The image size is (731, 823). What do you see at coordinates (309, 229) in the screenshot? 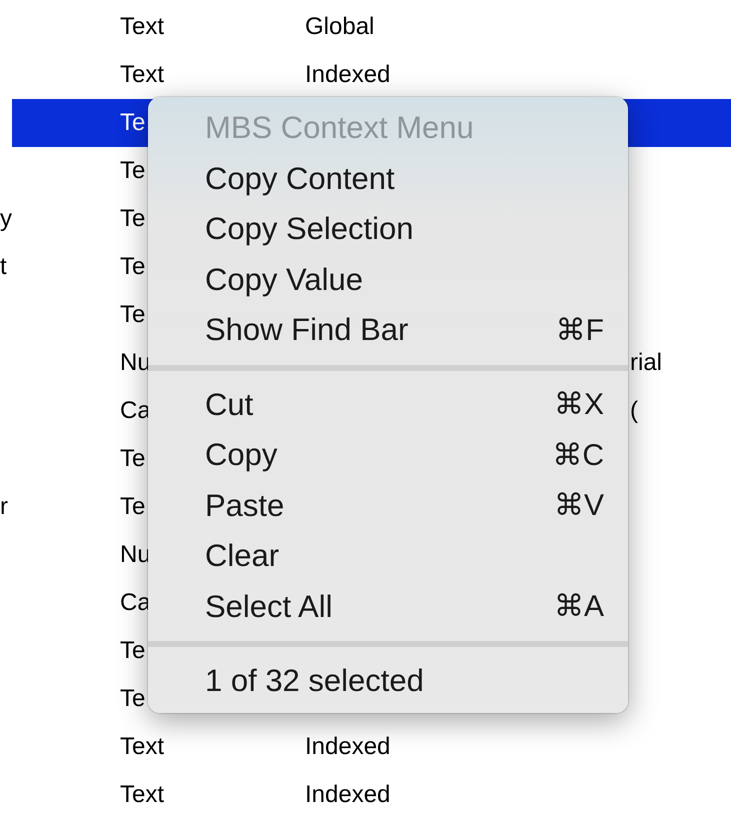
I see `menu-item: Copy Selection` at bounding box center [309, 229].